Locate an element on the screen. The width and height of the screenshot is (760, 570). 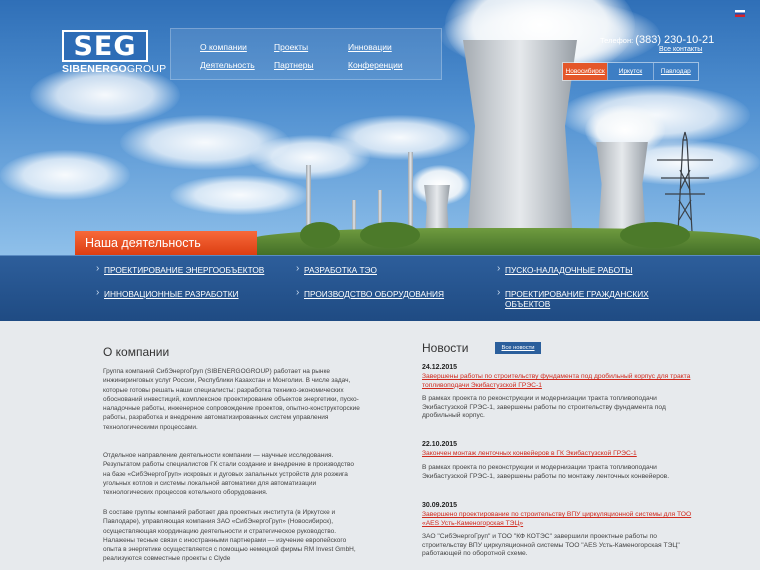
city-tab-irkutsk: Иркутск is located at coordinates (630, 71).